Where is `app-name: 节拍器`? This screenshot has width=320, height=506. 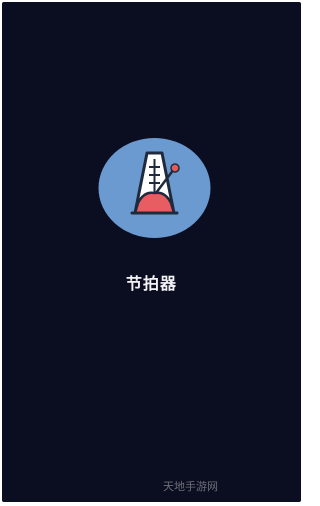
app-name: 节拍器 is located at coordinates (151, 283).